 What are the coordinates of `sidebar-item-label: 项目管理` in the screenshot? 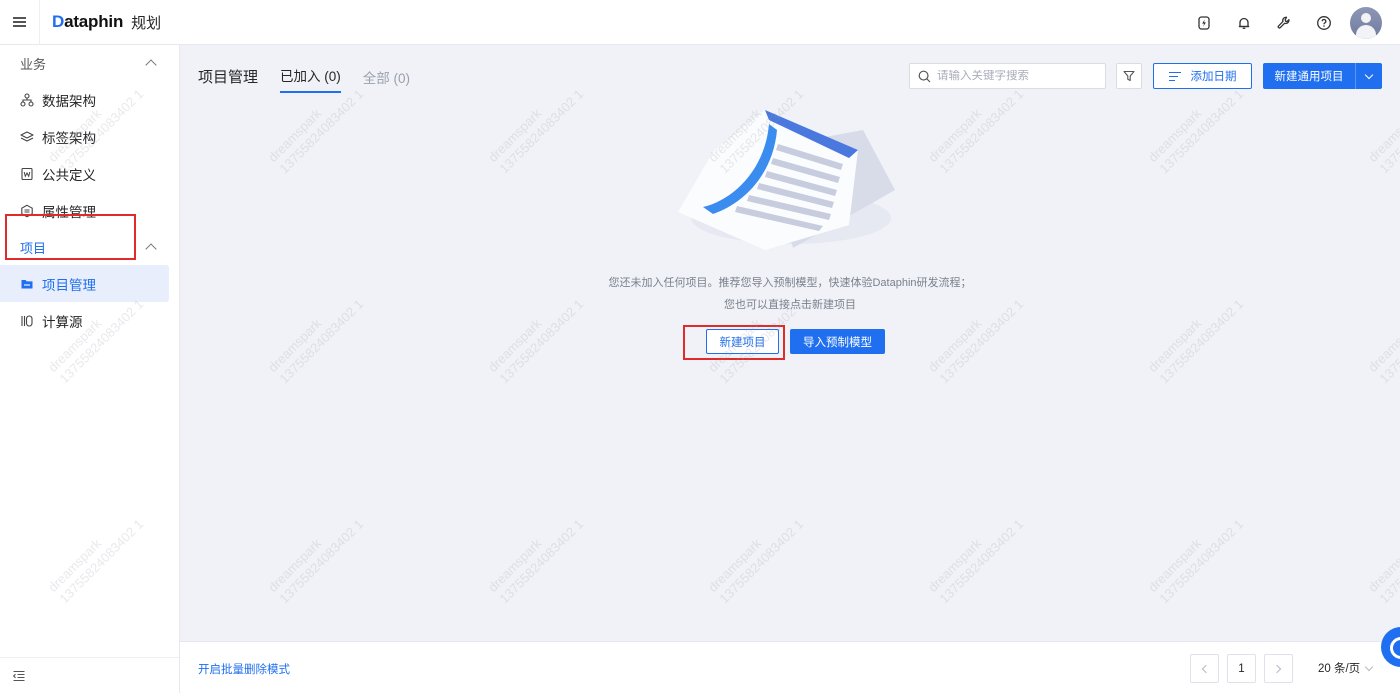 It's located at (69, 285).